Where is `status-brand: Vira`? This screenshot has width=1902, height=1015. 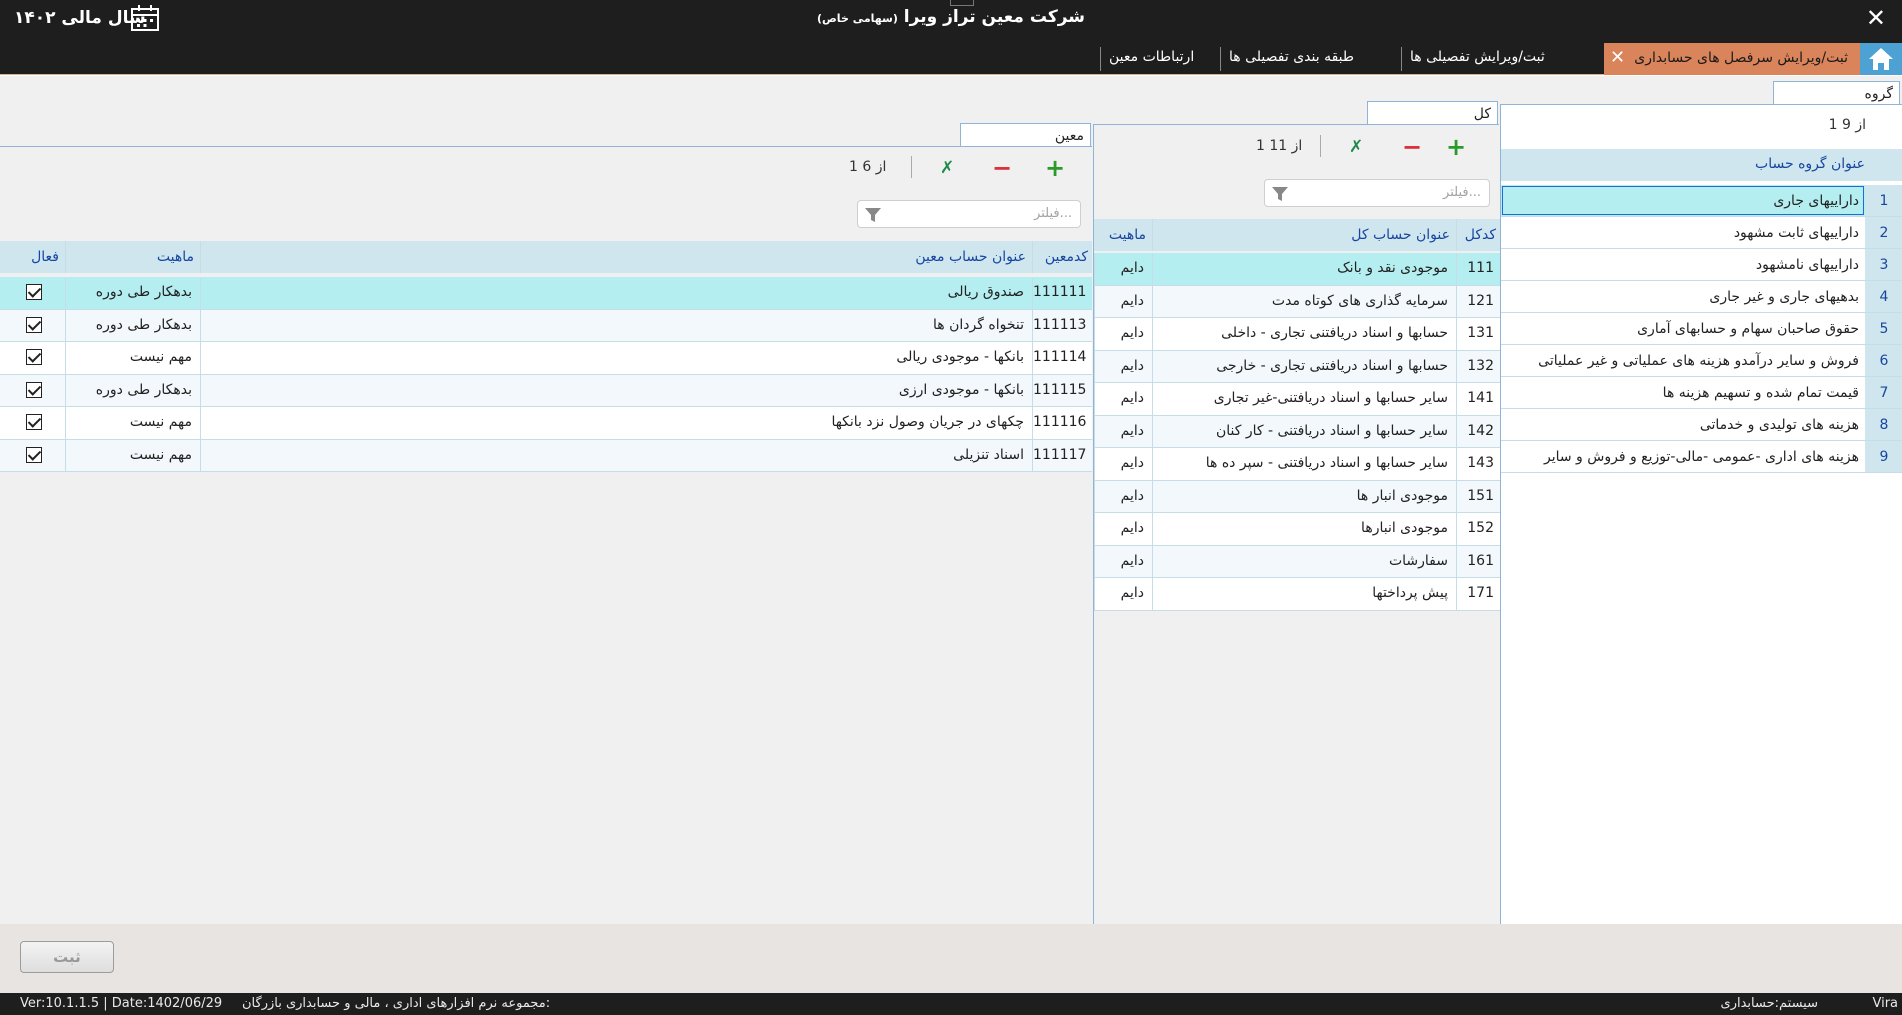 status-brand: Vira is located at coordinates (1885, 1003).